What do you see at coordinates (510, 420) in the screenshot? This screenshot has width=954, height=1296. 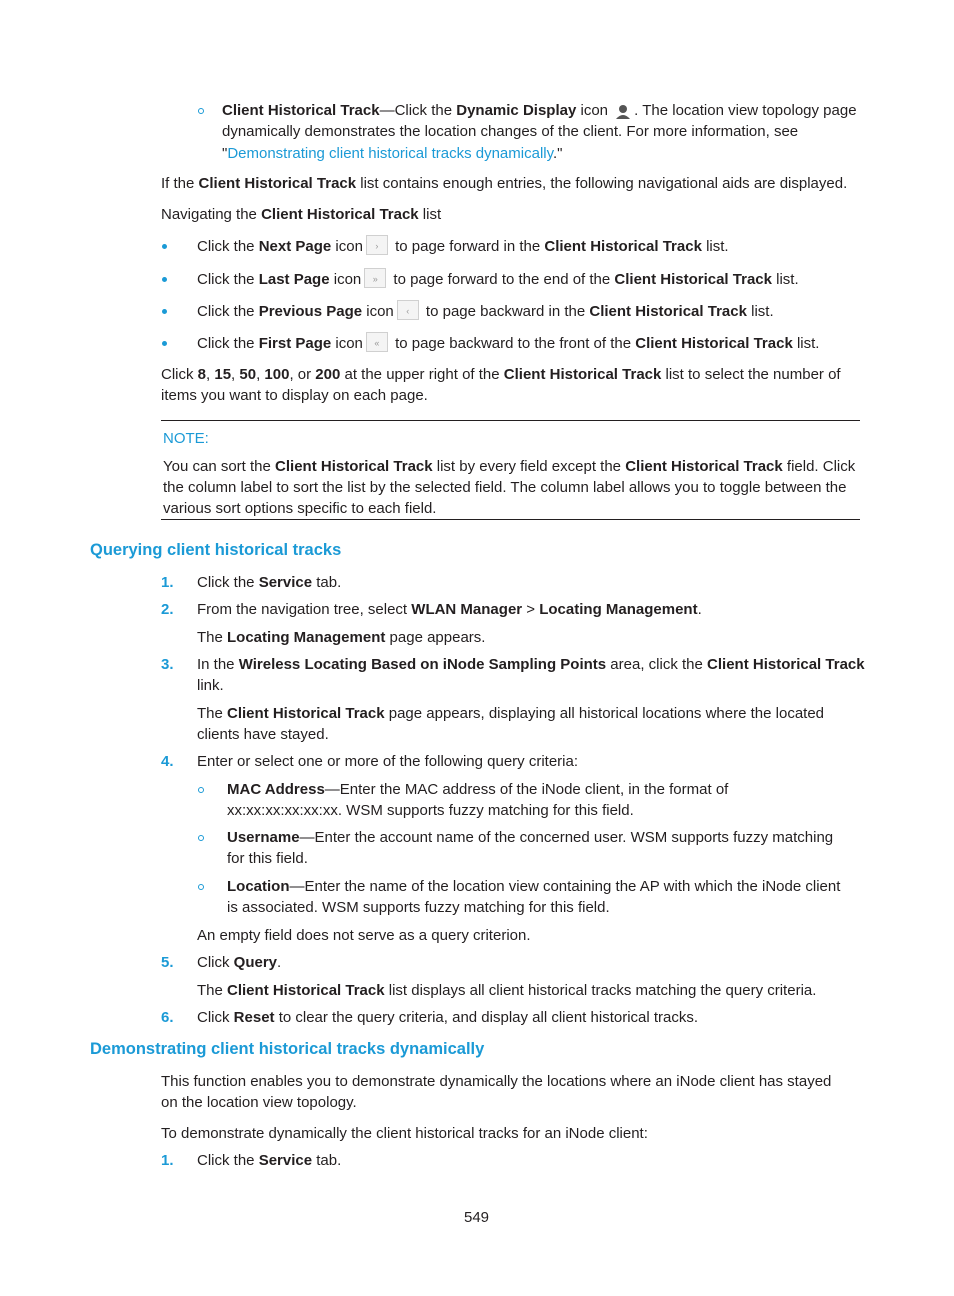 I see `note-top-rule` at bounding box center [510, 420].